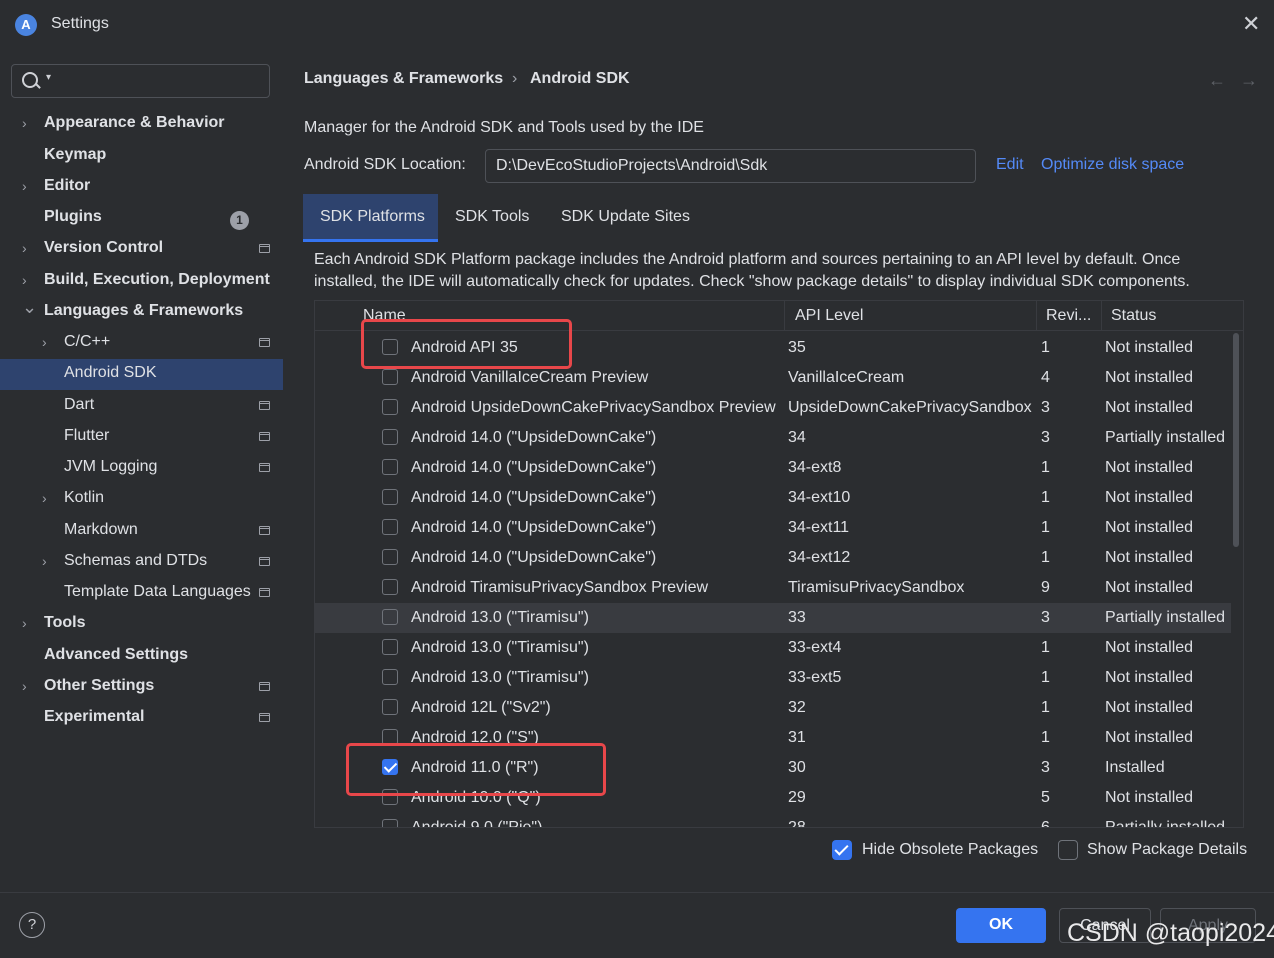 This screenshot has height=958, width=1274. I want to click on table-scrollbar, so click(1236, 440).